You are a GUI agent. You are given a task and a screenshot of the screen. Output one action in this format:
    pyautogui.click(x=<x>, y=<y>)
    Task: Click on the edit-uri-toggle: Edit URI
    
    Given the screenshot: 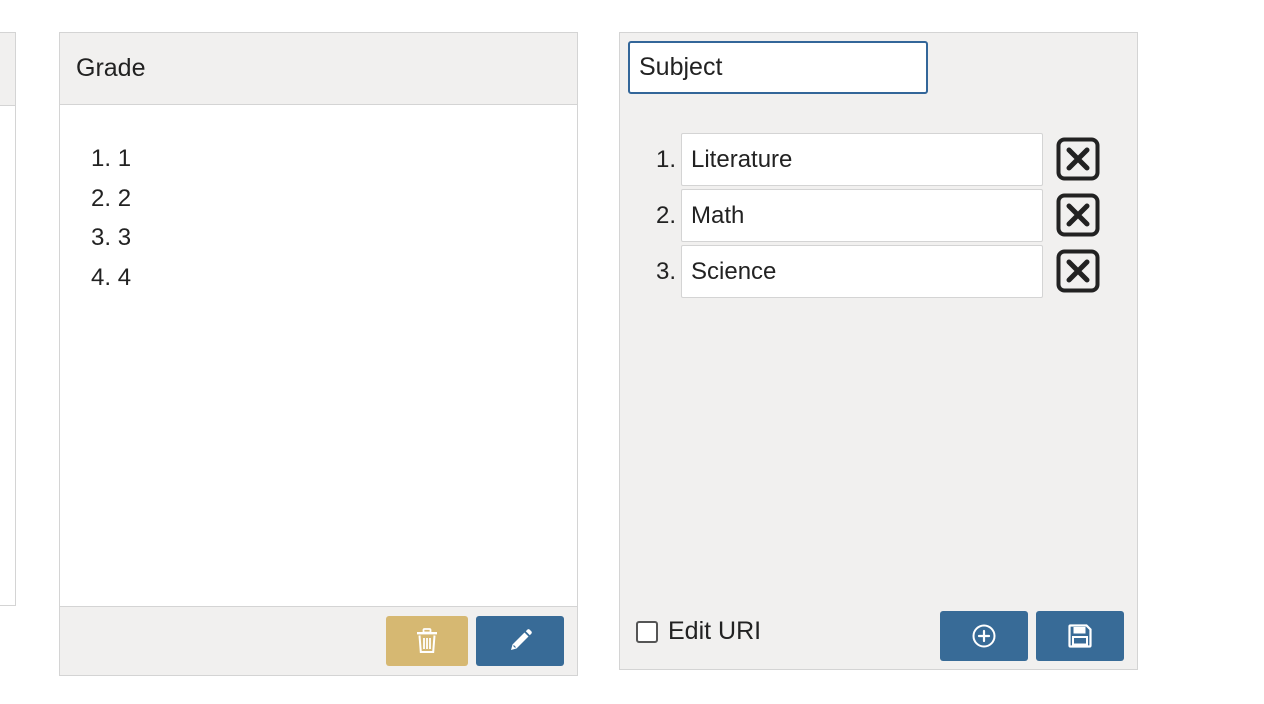 What is the action you would take?
    pyautogui.click(x=698, y=631)
    